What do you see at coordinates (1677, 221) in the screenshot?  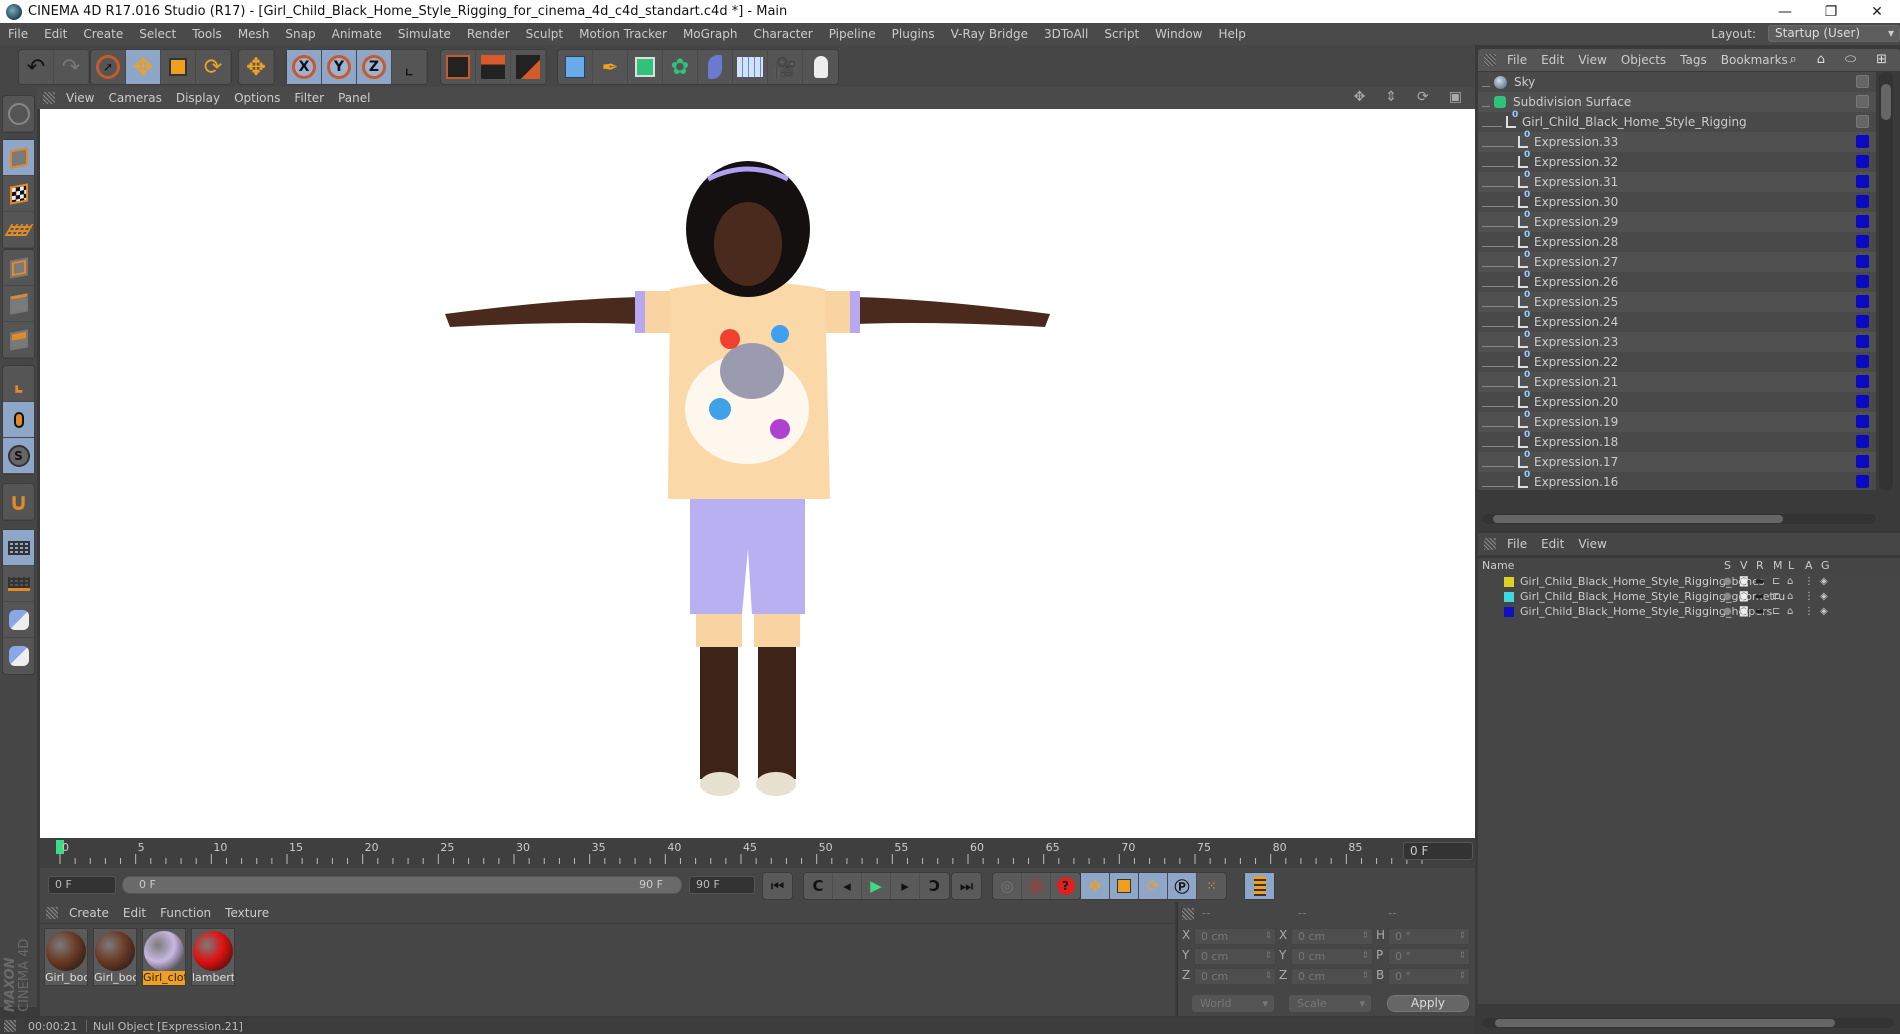 I see `object-row: Expression.29` at bounding box center [1677, 221].